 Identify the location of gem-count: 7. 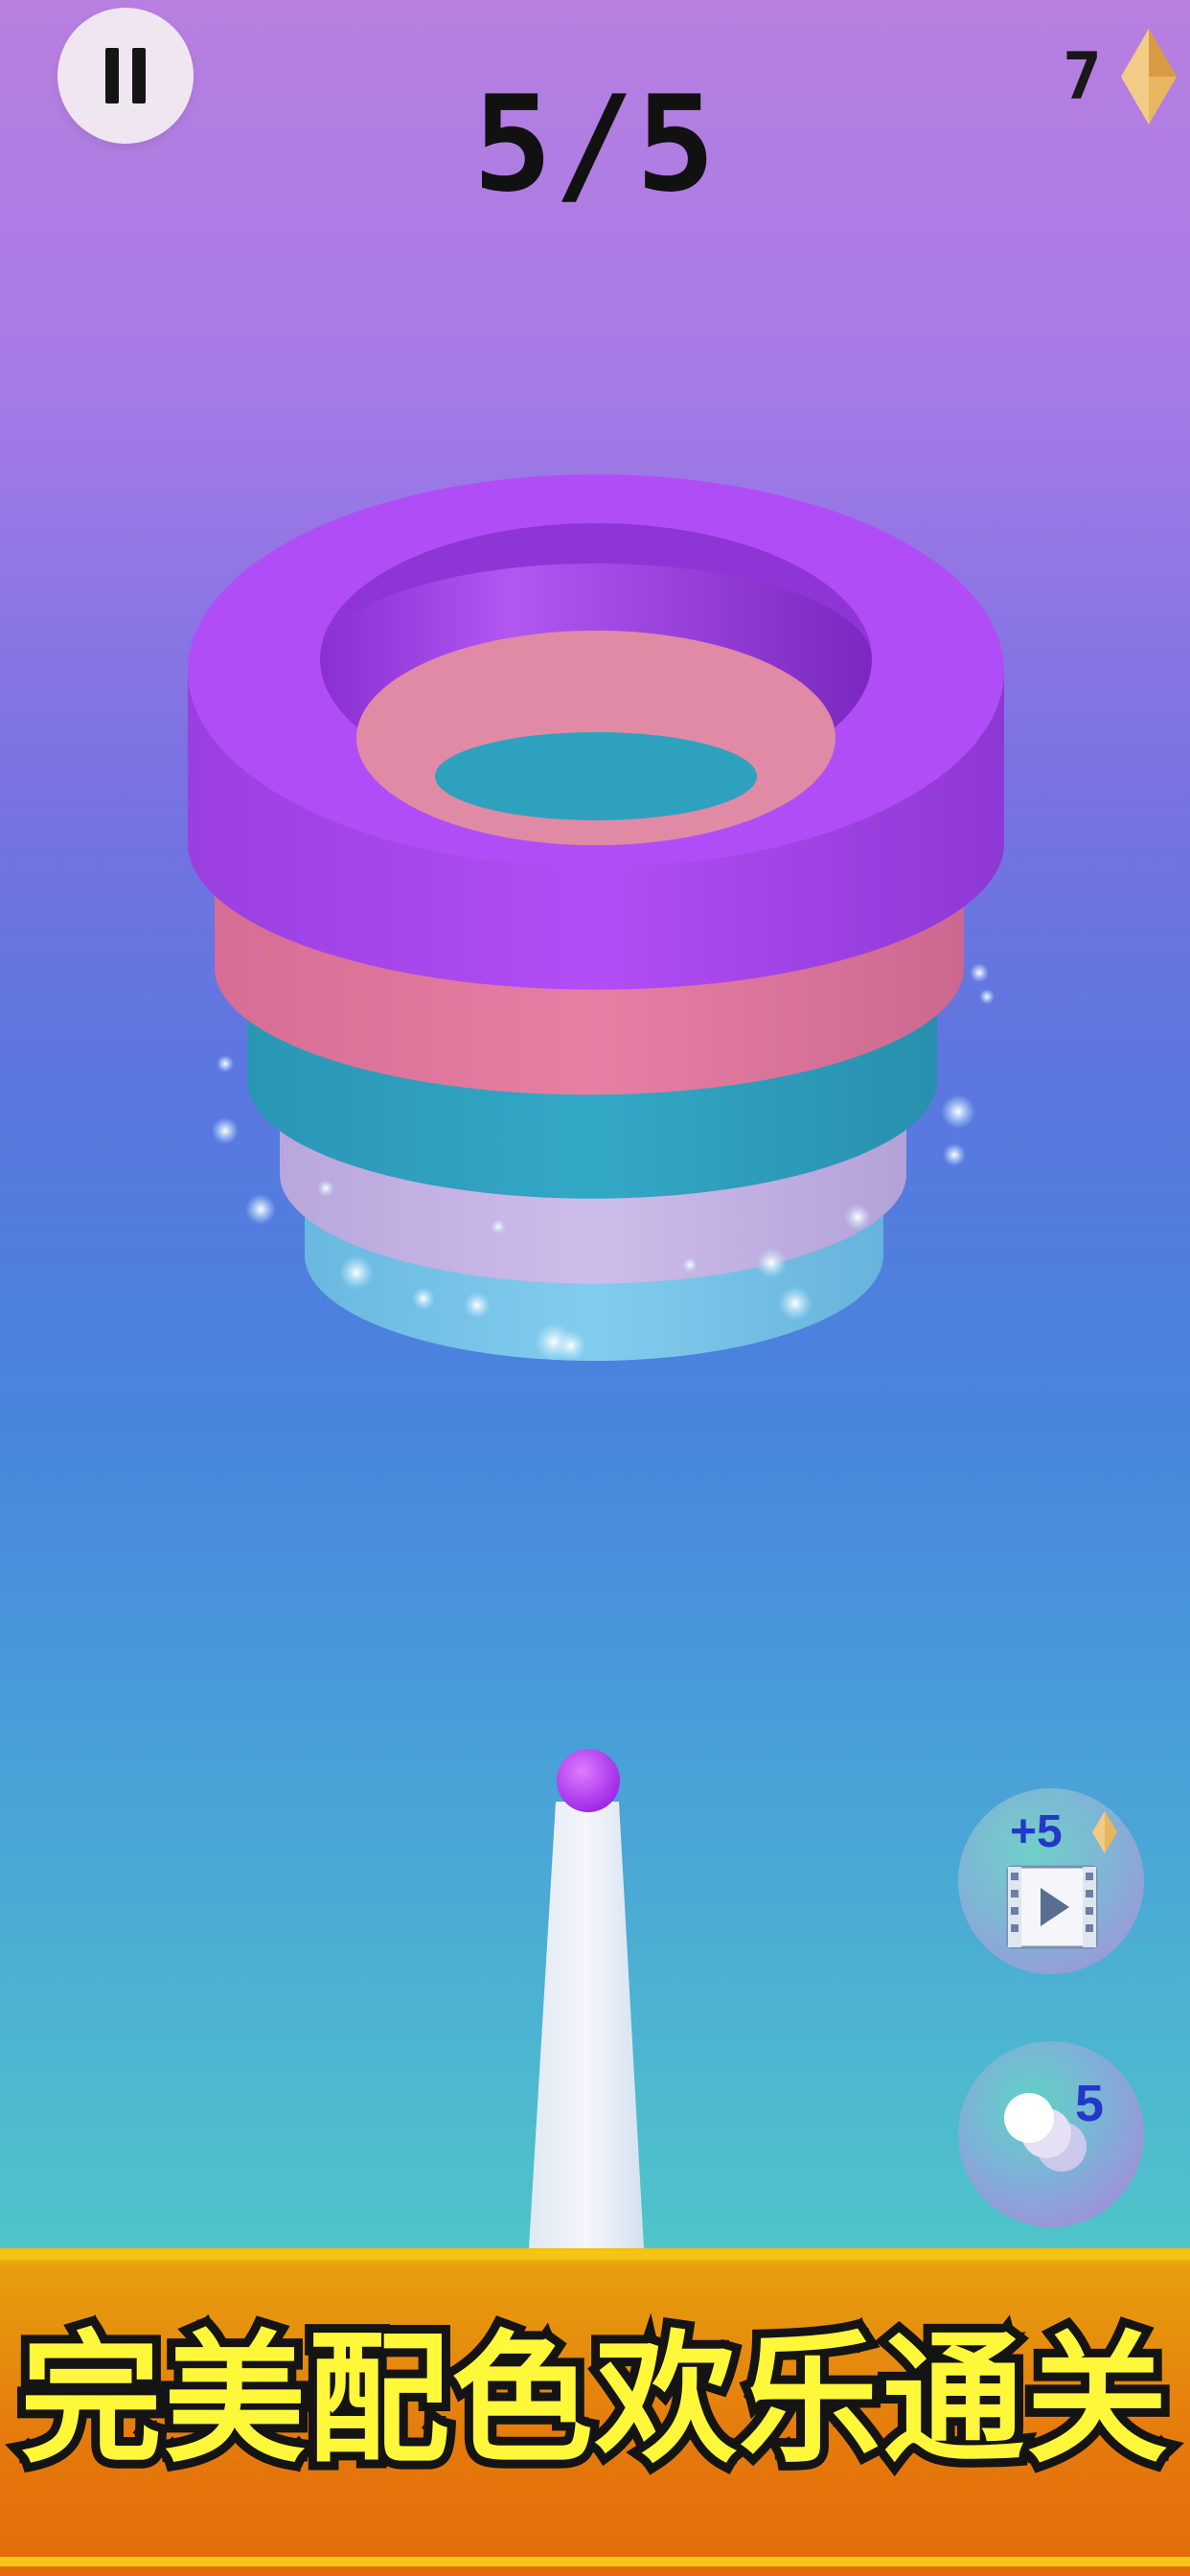
(1082, 76).